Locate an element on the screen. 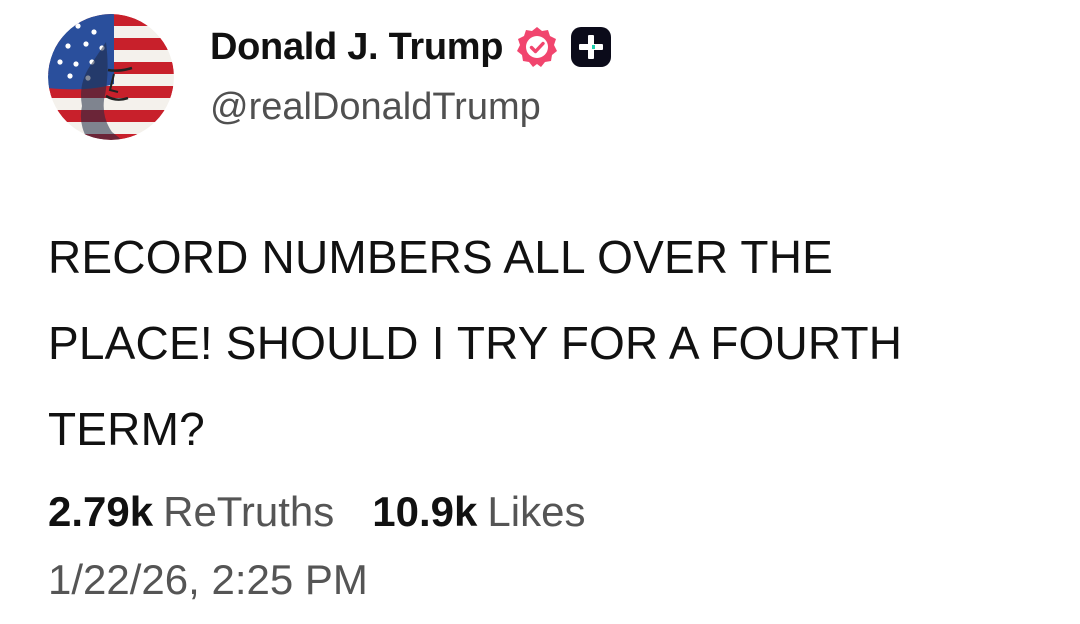 This screenshot has width=1080, height=624. likes-count: 10.9k is located at coordinates (424, 512).